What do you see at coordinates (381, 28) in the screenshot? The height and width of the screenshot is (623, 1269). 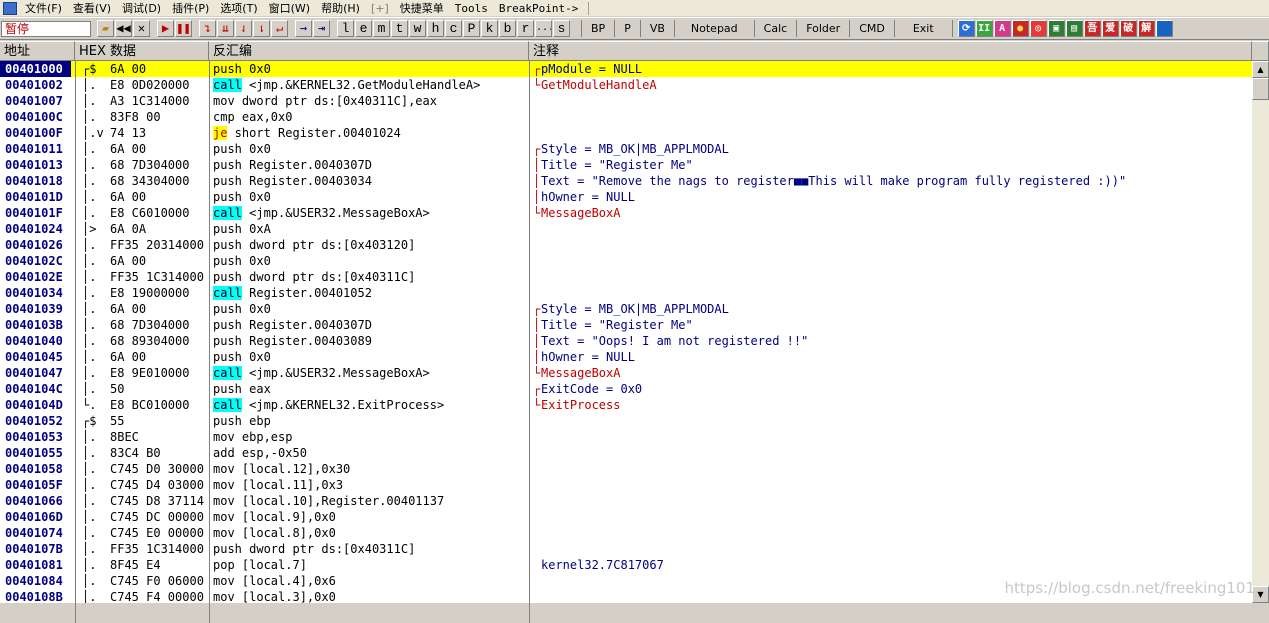 I see `memory-button: m` at bounding box center [381, 28].